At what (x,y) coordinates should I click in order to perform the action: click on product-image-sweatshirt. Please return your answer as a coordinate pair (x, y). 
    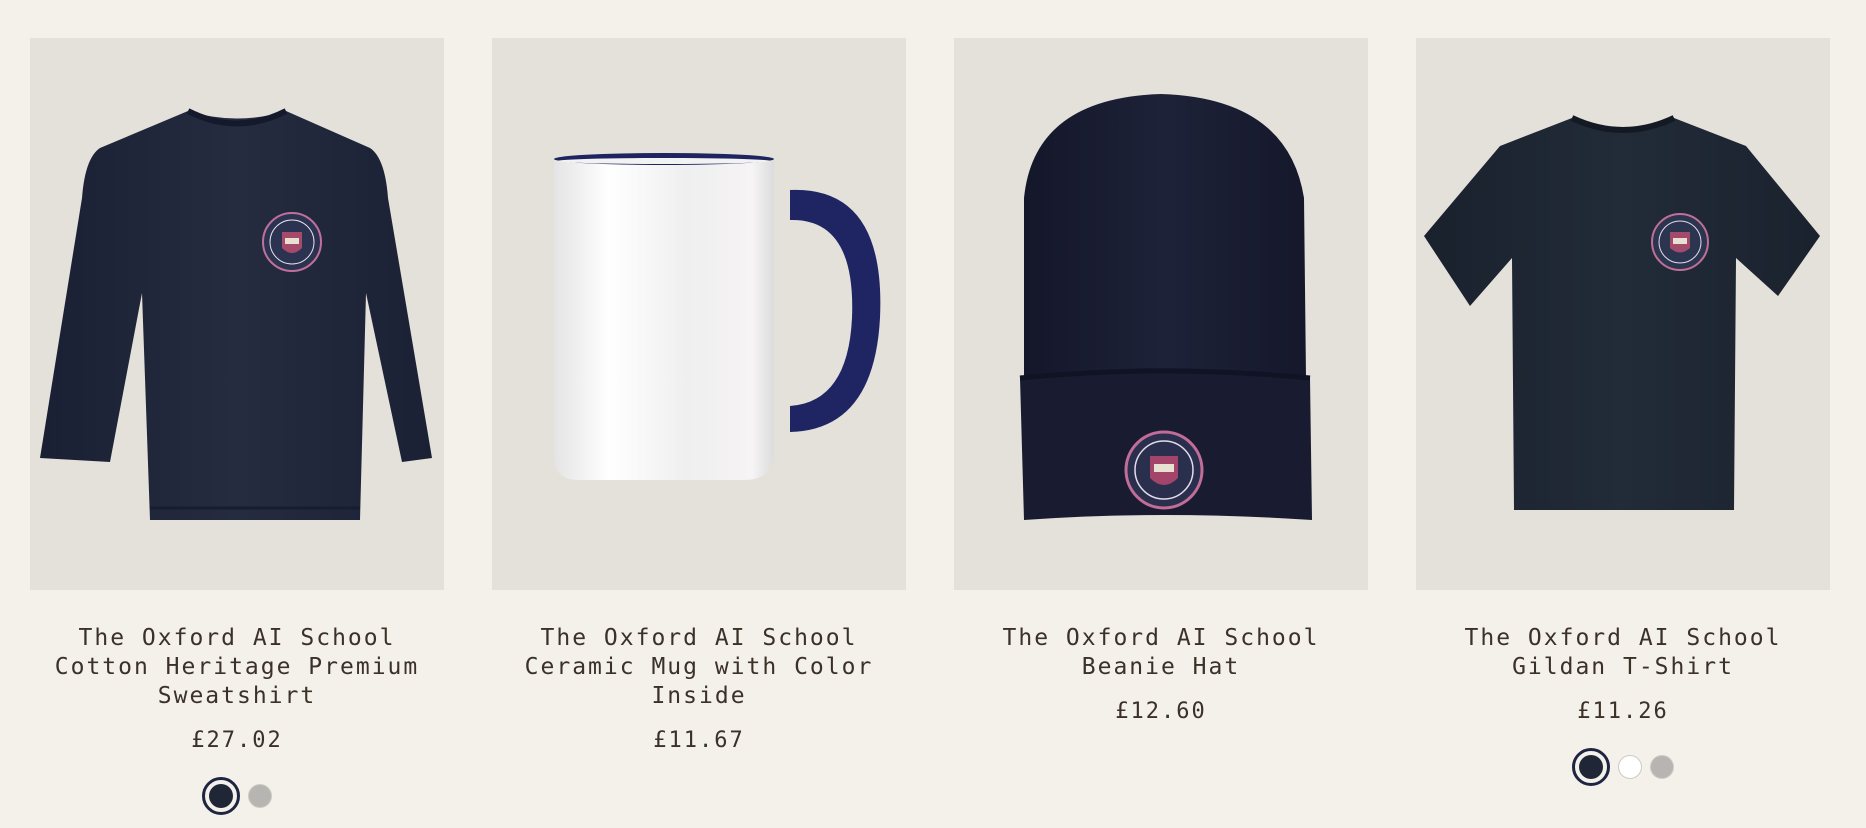
    Looking at the image, I should click on (237, 314).